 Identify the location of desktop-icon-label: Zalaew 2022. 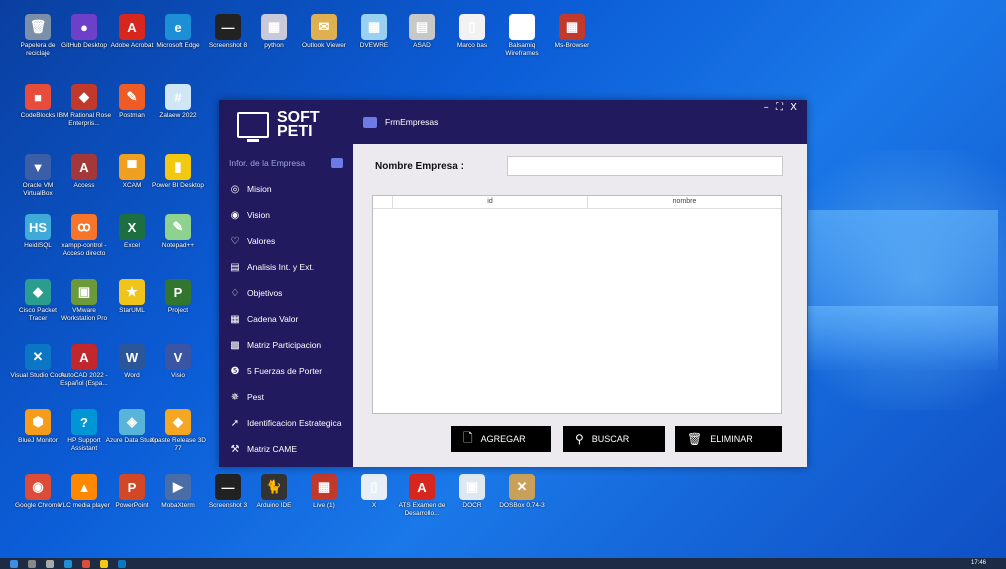
(178, 115).